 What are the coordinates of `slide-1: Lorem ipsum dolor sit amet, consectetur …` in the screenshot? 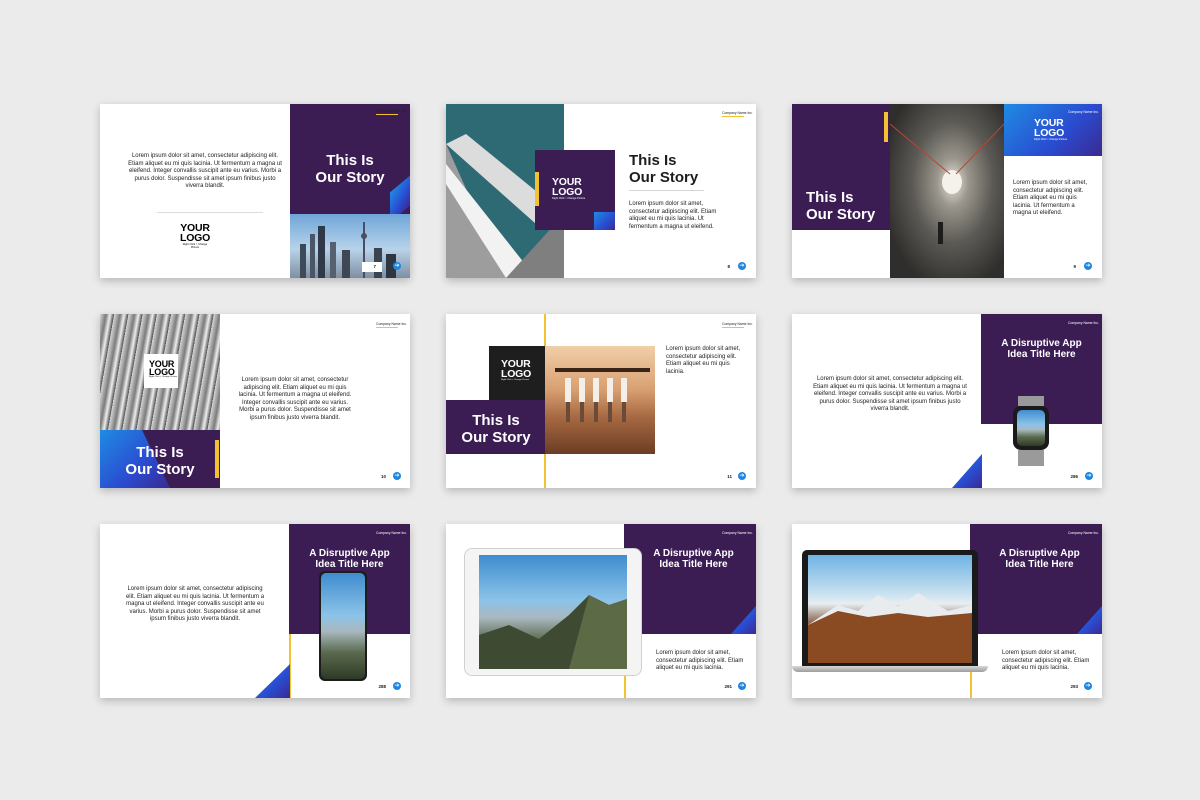 It's located at (255, 191).